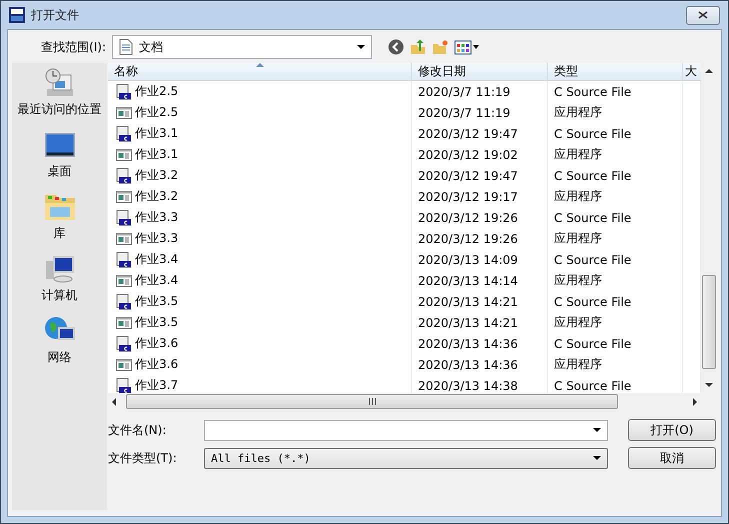 Image resolution: width=729 pixels, height=524 pixels. Describe the element at coordinates (406, 458) in the screenshot. I see `file-type-dropdown: All files (*.*)` at that location.